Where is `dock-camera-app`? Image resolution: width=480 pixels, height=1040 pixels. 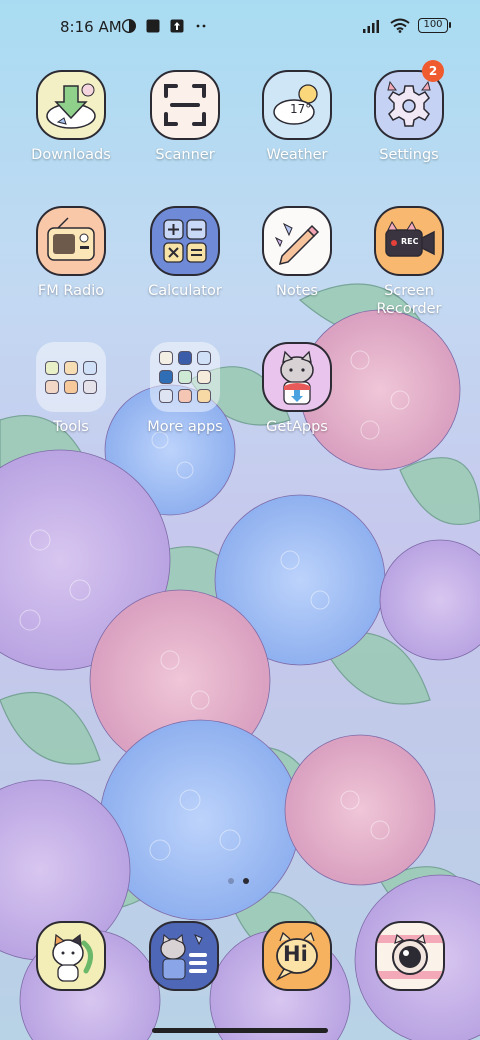
dock-camera-app is located at coordinates (410, 956).